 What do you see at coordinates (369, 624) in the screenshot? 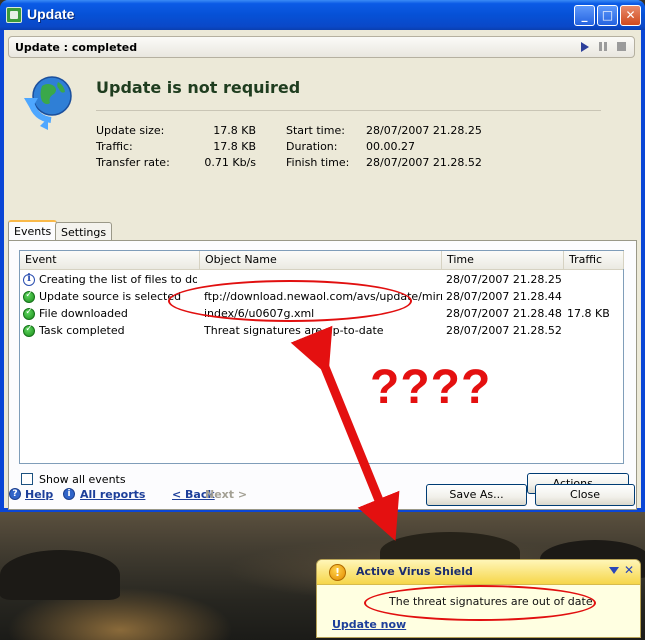
I see `update-now-link: Update now` at bounding box center [369, 624].